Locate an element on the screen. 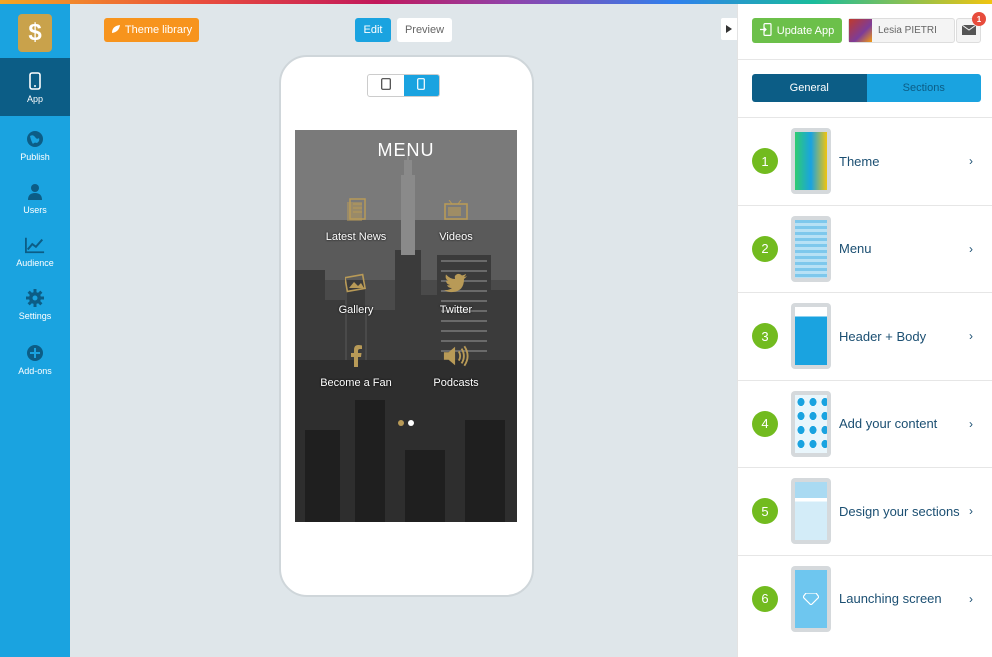  step-label: Theme is located at coordinates (859, 161).